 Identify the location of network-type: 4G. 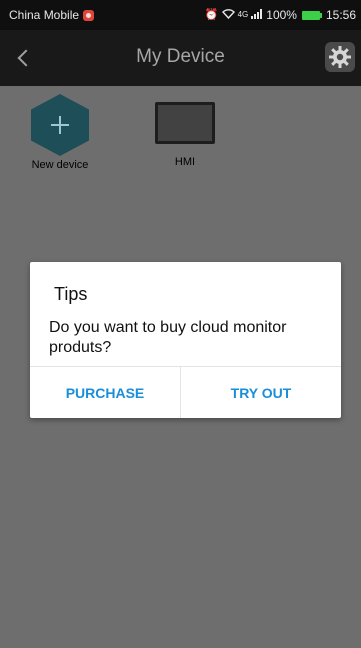
(243, 14).